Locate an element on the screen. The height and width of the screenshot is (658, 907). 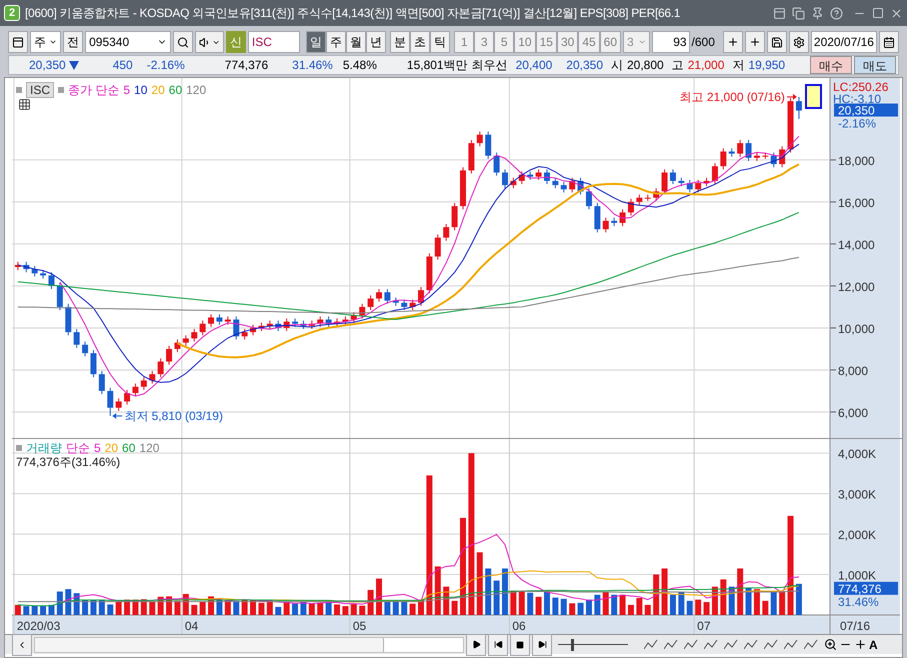
date-axis-label: 04 is located at coordinates (191, 626).